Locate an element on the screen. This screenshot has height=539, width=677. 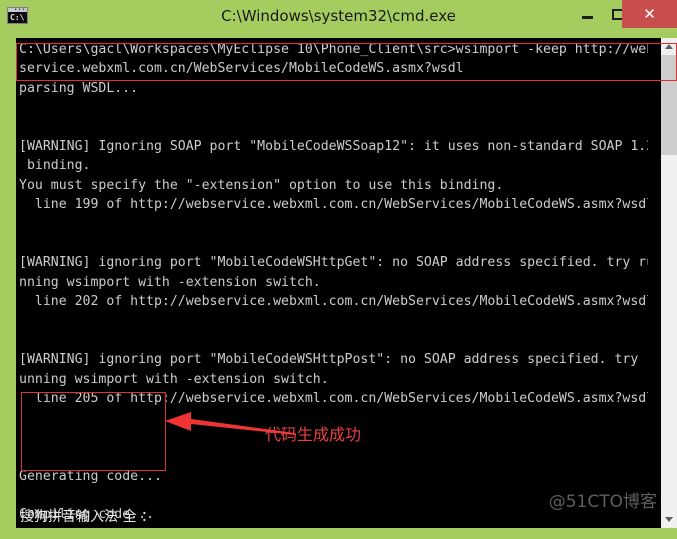
ime-status-text: 搜狗拼音输入法 全 ： is located at coordinates (87, 517).